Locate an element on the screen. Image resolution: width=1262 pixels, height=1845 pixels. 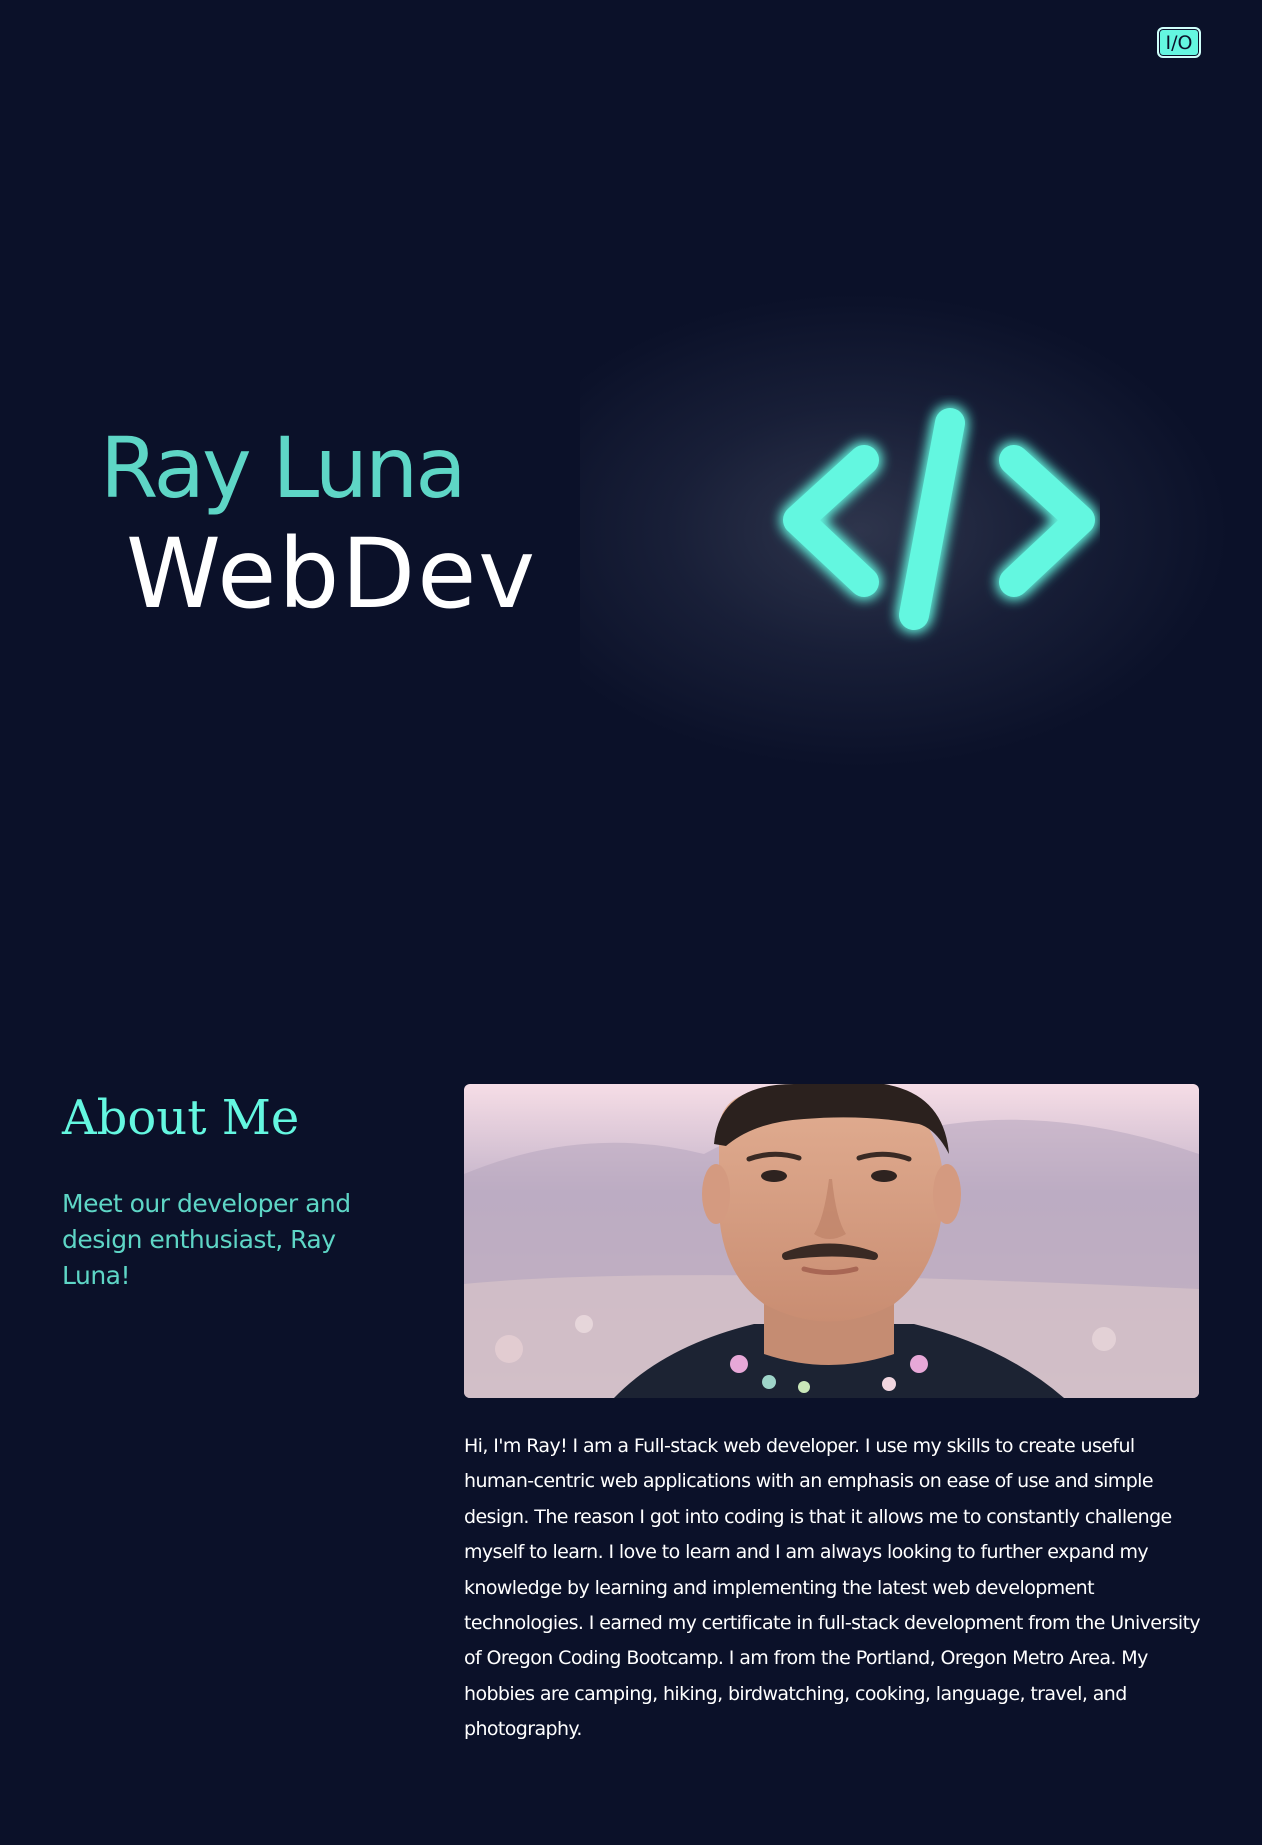
hero-role: WebDev is located at coordinates (332, 574).